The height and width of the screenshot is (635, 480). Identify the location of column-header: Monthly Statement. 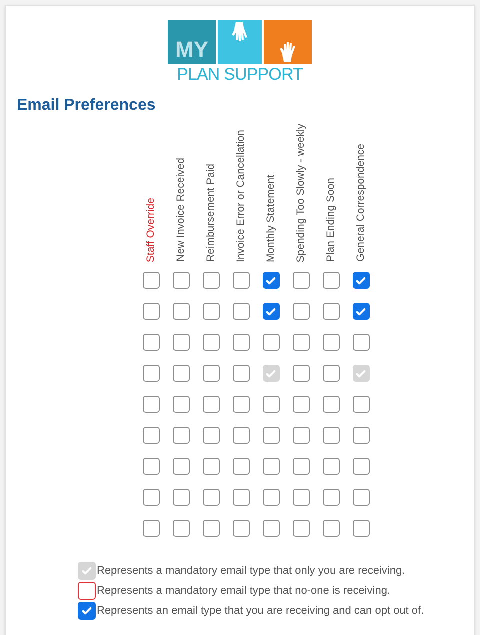
(271, 218).